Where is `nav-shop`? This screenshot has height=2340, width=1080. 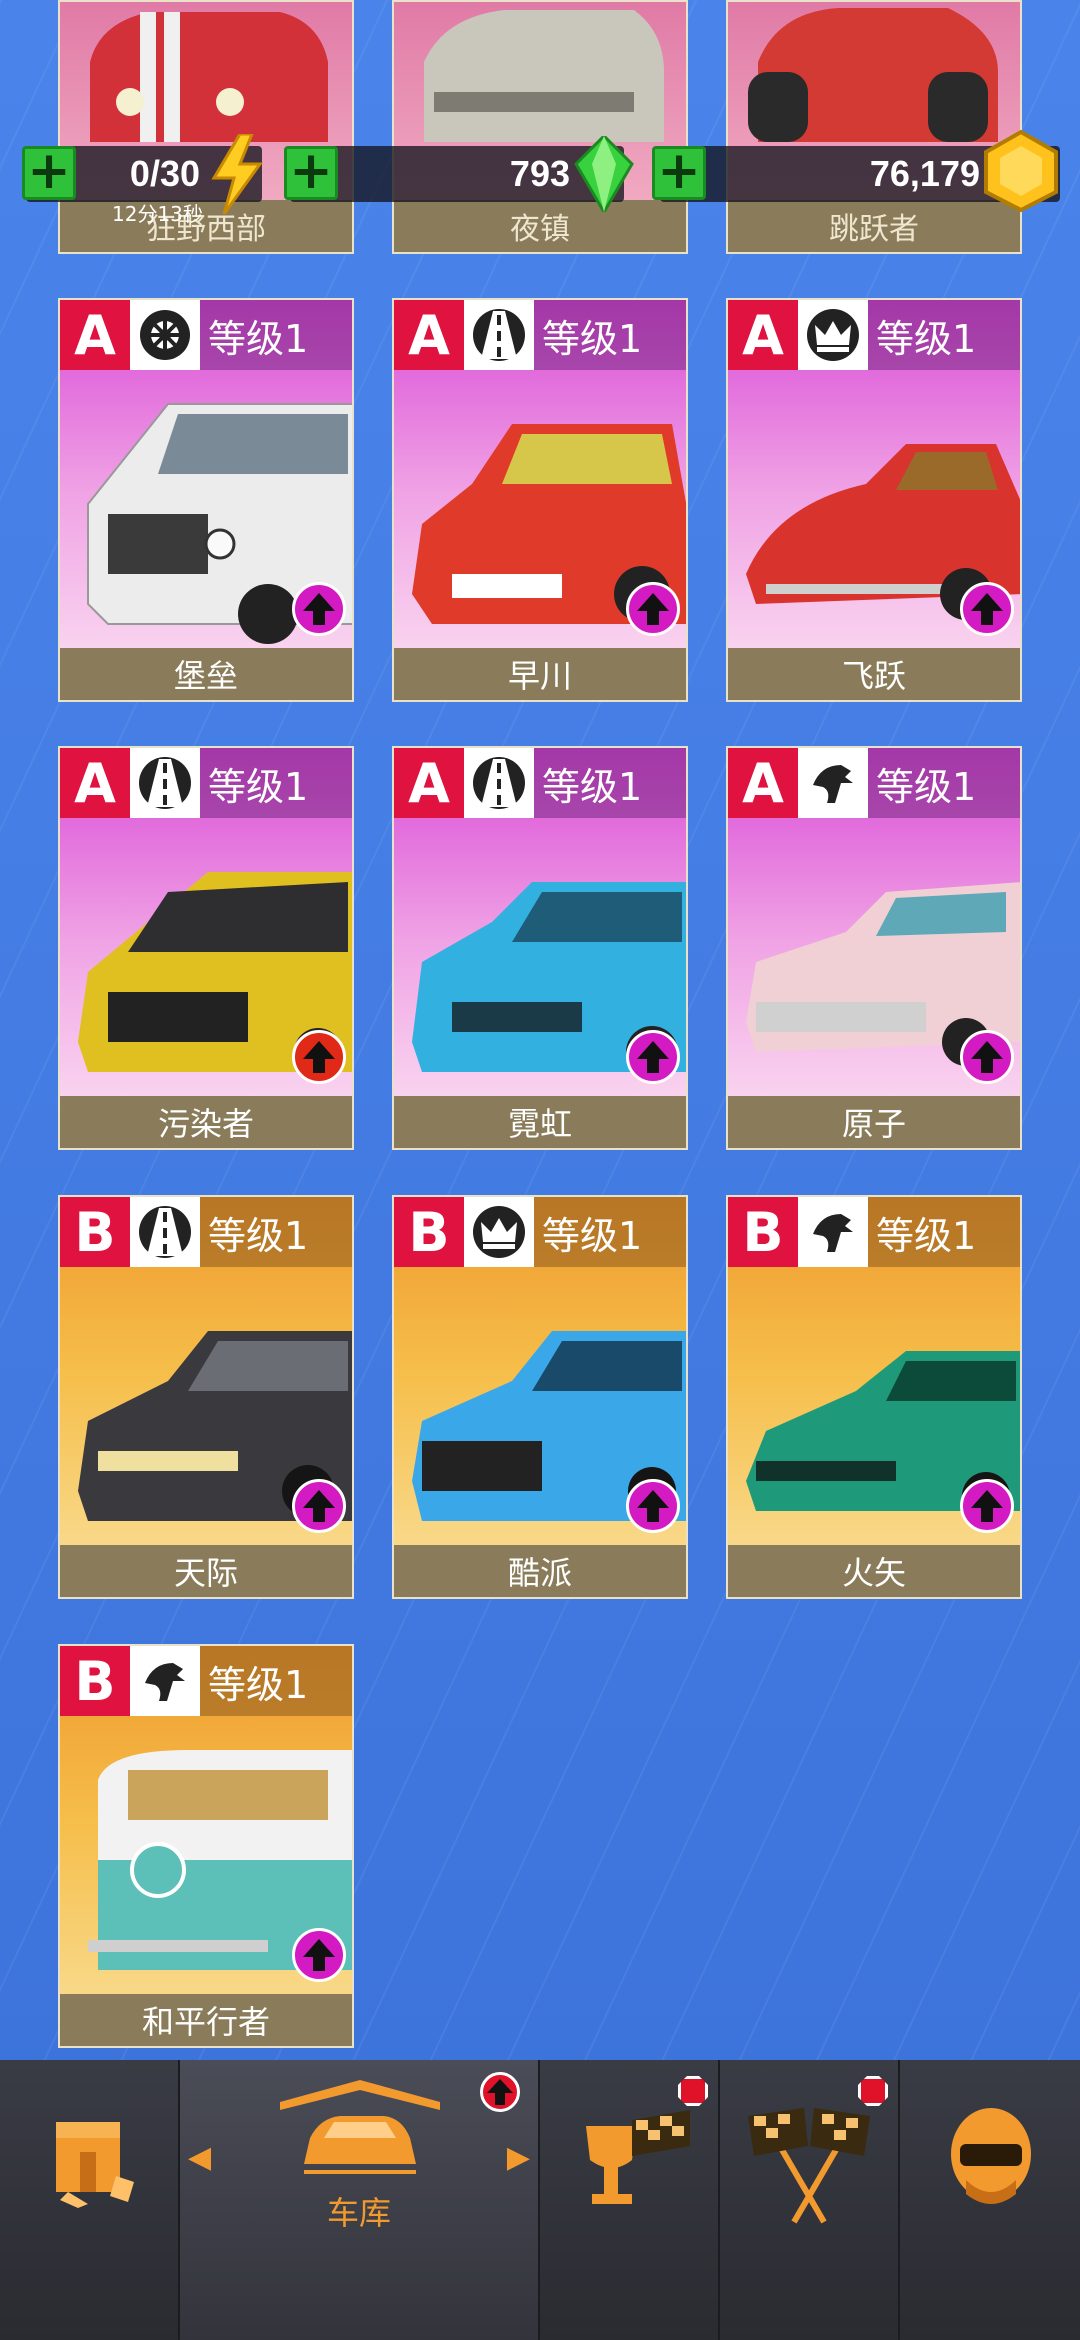
nav-shop is located at coordinates (90, 2200).